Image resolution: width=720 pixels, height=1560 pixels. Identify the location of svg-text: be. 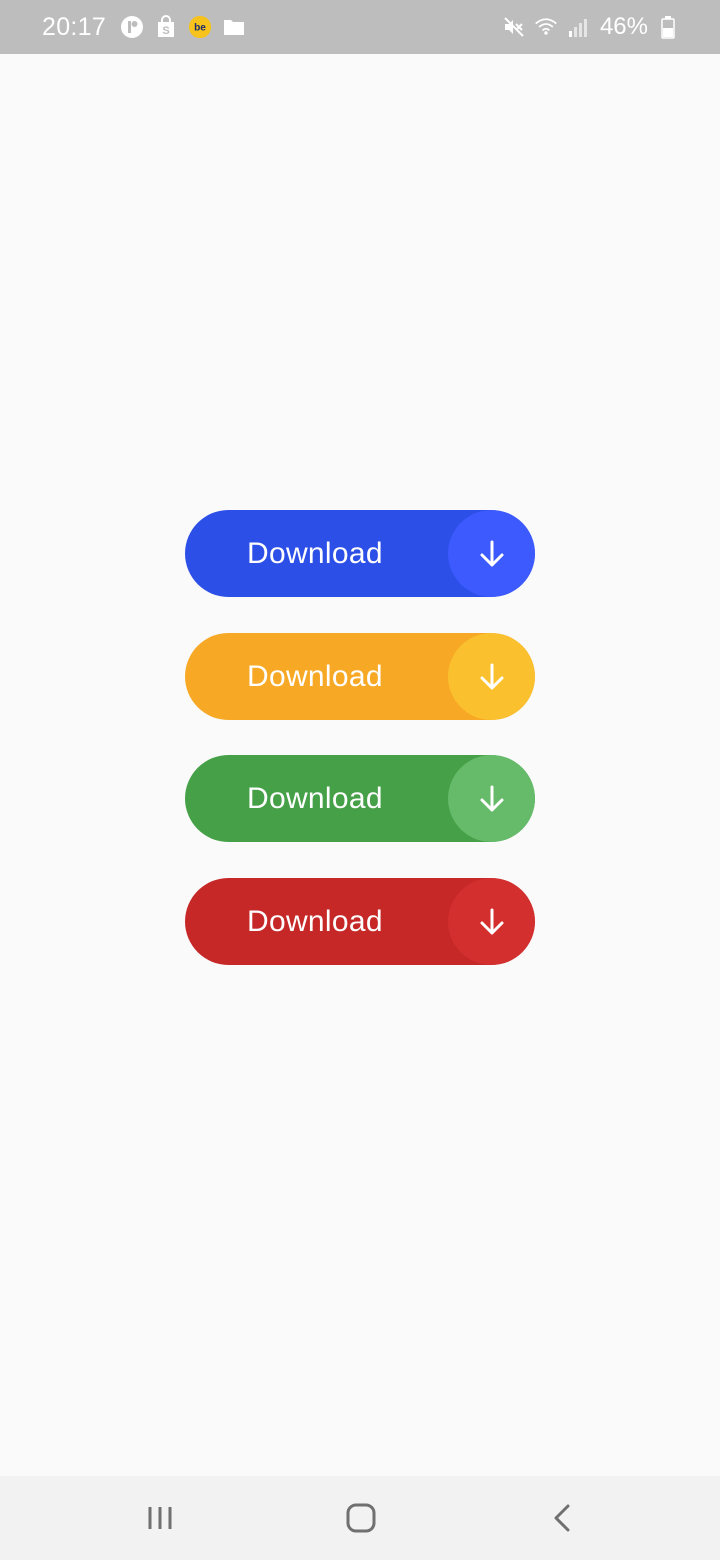
(200, 28).